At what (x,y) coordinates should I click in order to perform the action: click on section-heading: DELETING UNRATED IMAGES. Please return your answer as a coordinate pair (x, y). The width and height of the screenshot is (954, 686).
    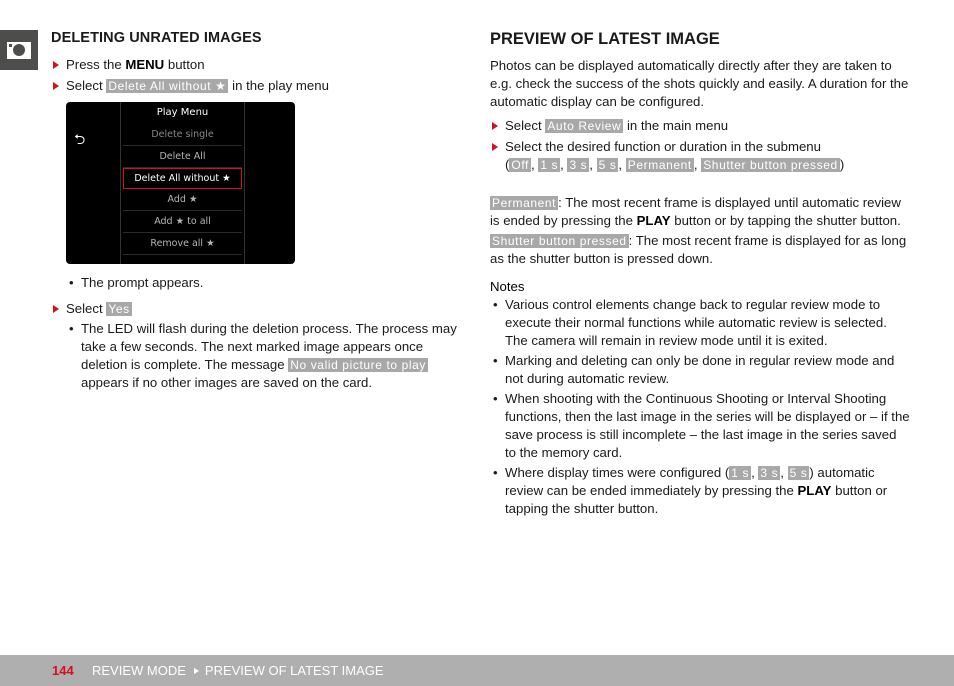
    Looking at the image, I should click on (156, 38).